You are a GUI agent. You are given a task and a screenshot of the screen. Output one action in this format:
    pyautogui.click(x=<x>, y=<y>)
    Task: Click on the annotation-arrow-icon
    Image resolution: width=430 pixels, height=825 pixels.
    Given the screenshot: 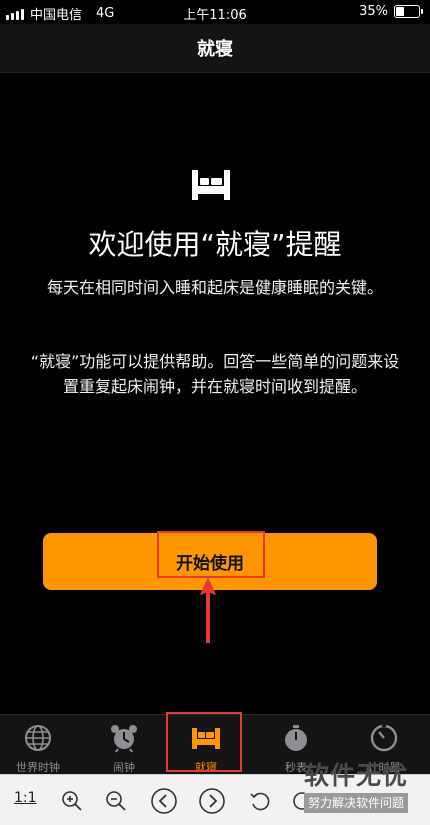 What is the action you would take?
    pyautogui.click(x=208, y=610)
    